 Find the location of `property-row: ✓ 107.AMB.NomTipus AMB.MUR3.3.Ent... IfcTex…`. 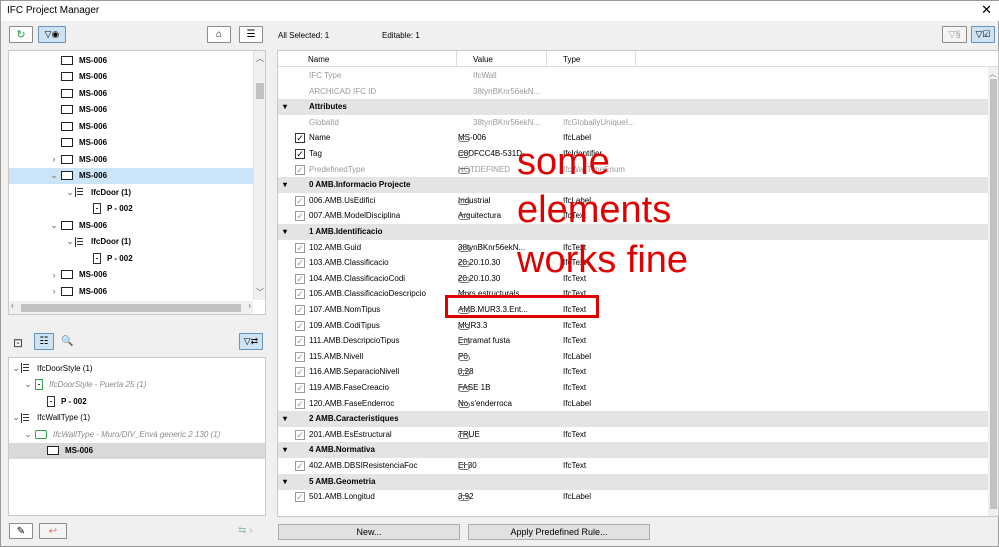

property-row: ✓ 107.AMB.NomTipus AMB.MUR3.3.Ent... IfcTex… is located at coordinates (633, 310).